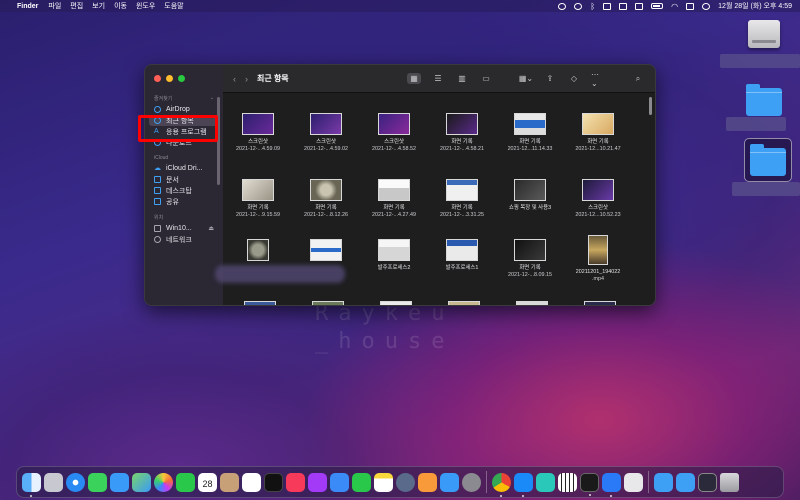 The image size is (800, 500). Describe the element at coordinates (185, 482) in the screenshot. I see `facetime-app-icon` at that location.